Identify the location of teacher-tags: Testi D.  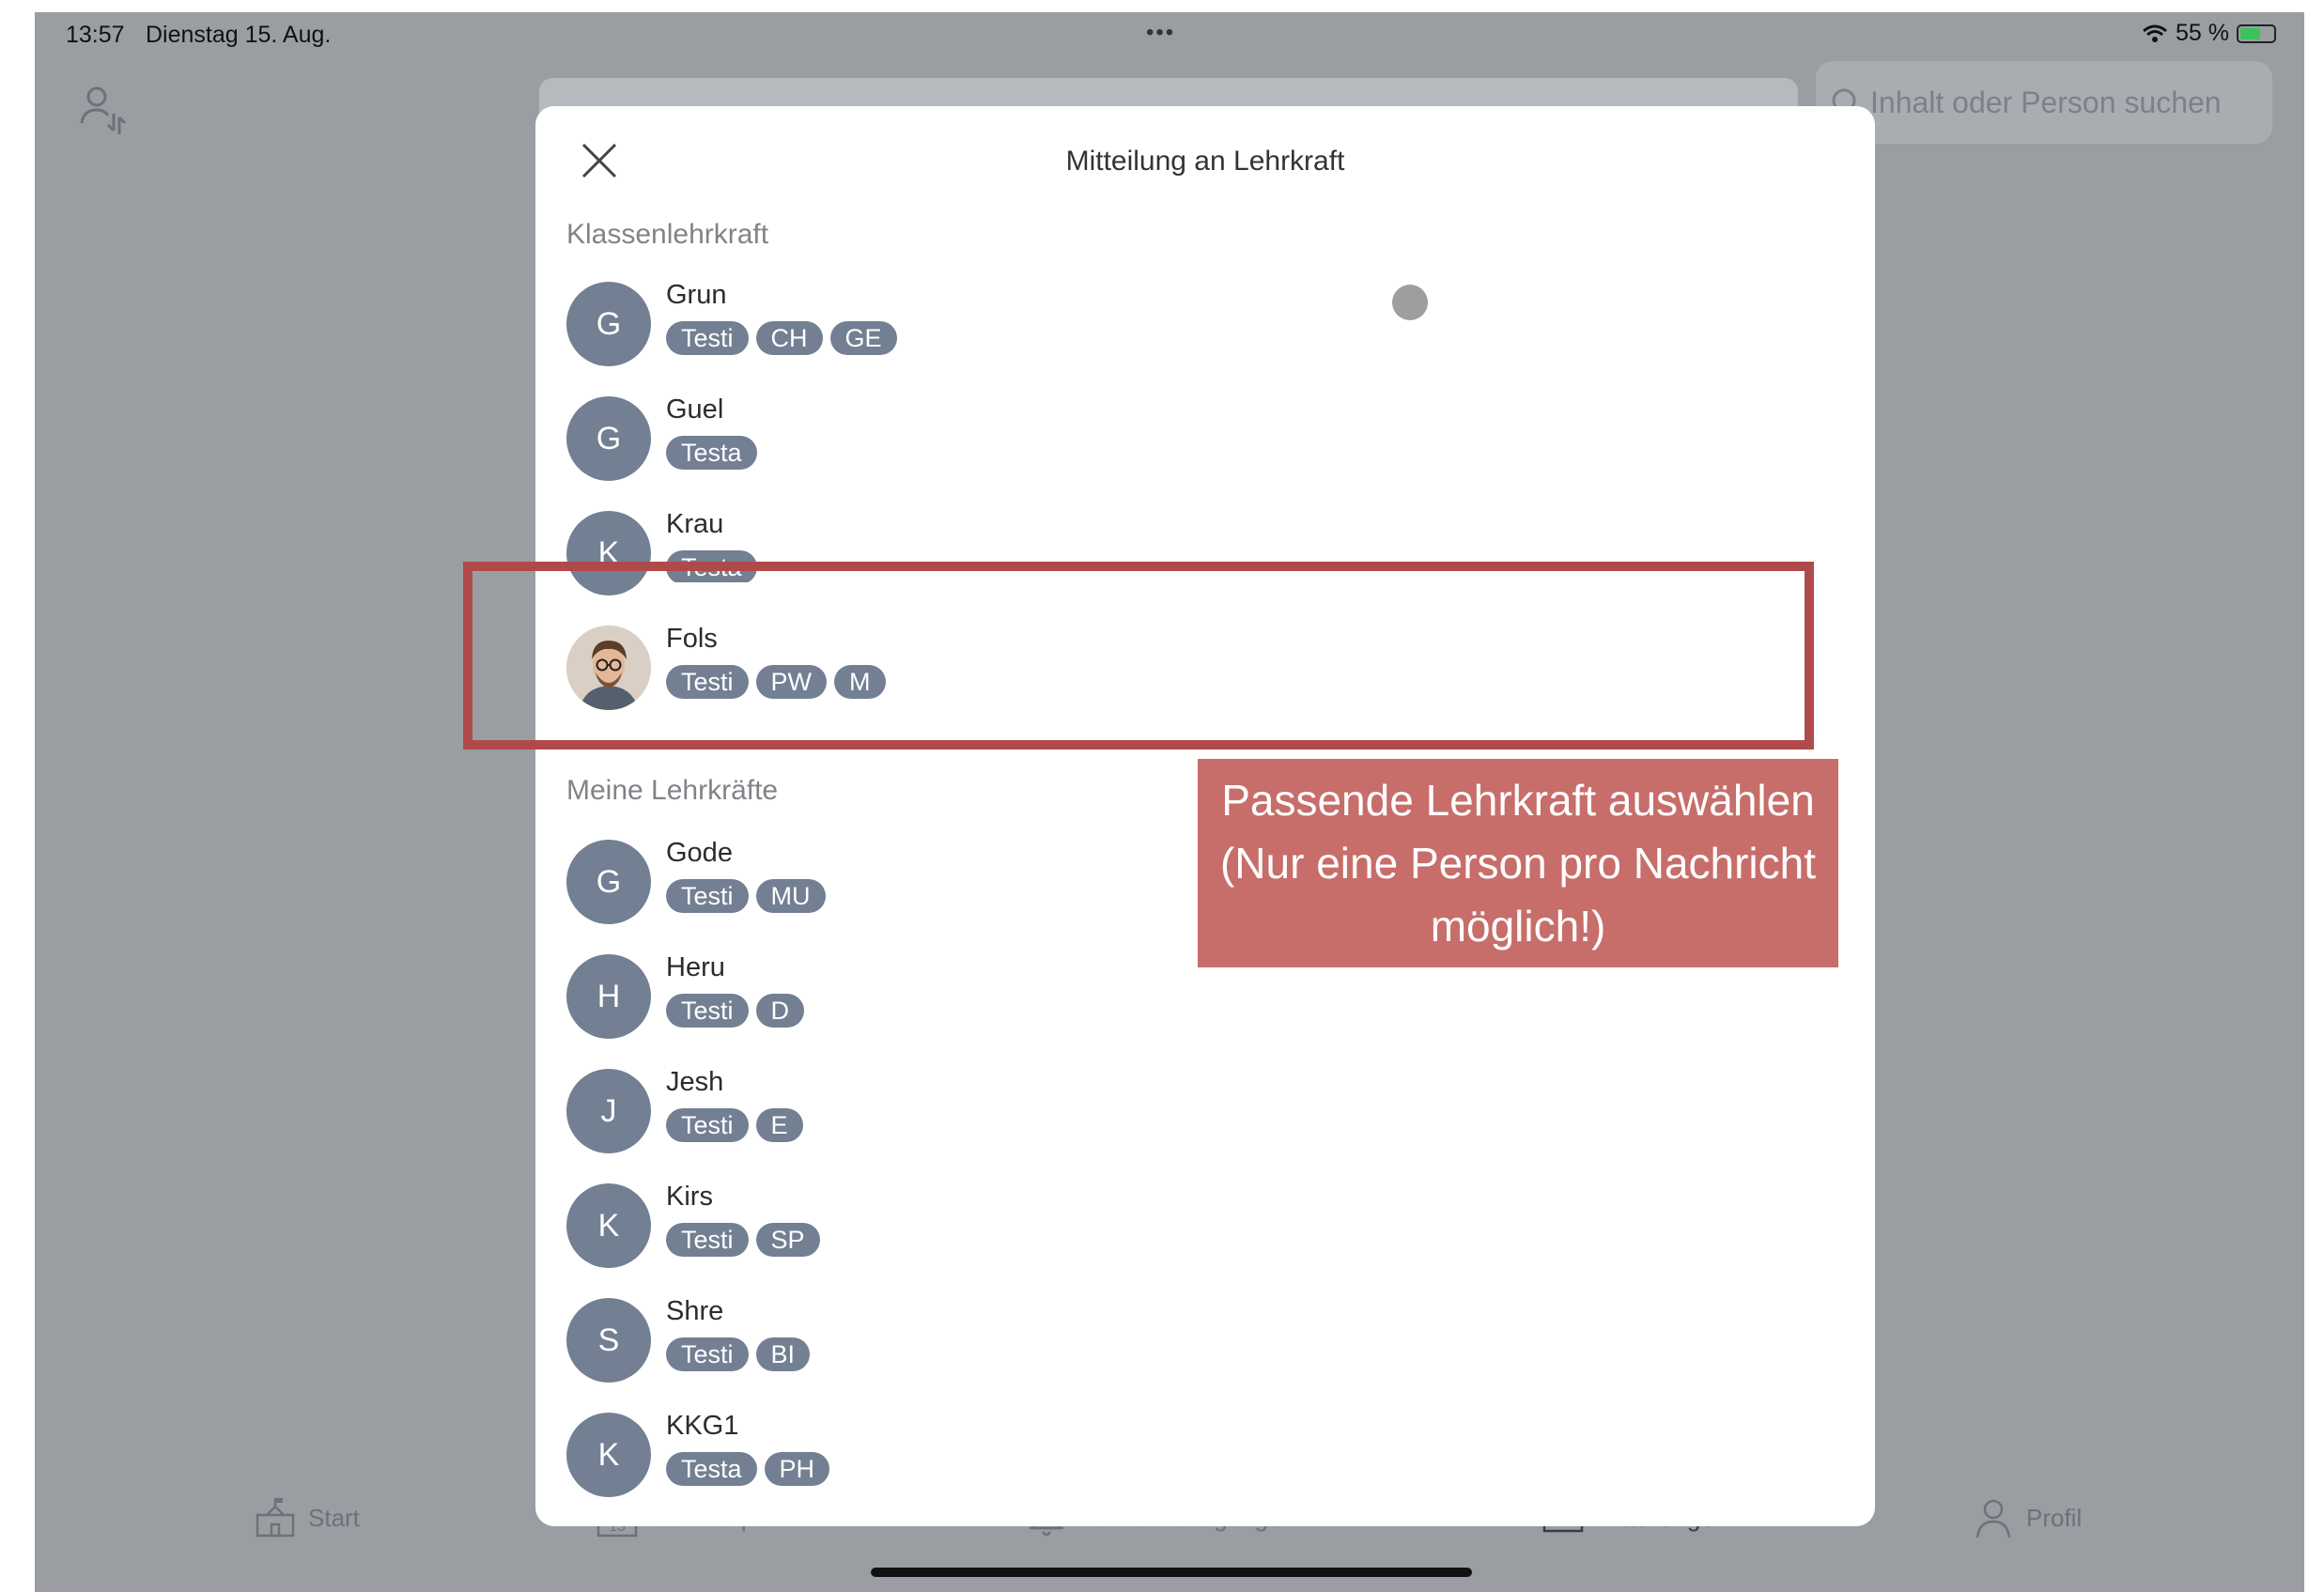
(735, 1011).